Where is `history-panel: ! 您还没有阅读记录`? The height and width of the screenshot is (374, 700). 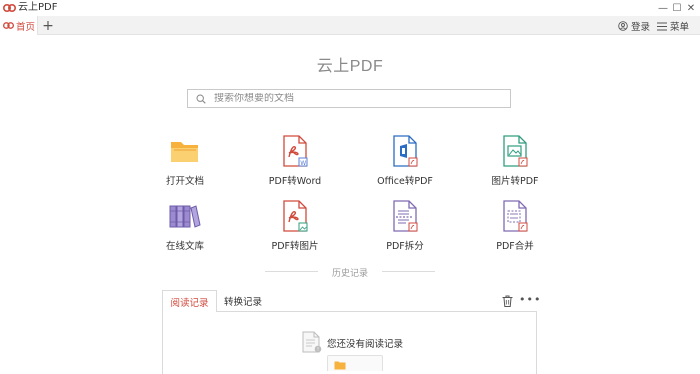
history-panel: ! 您还没有阅读记录 is located at coordinates (349, 343).